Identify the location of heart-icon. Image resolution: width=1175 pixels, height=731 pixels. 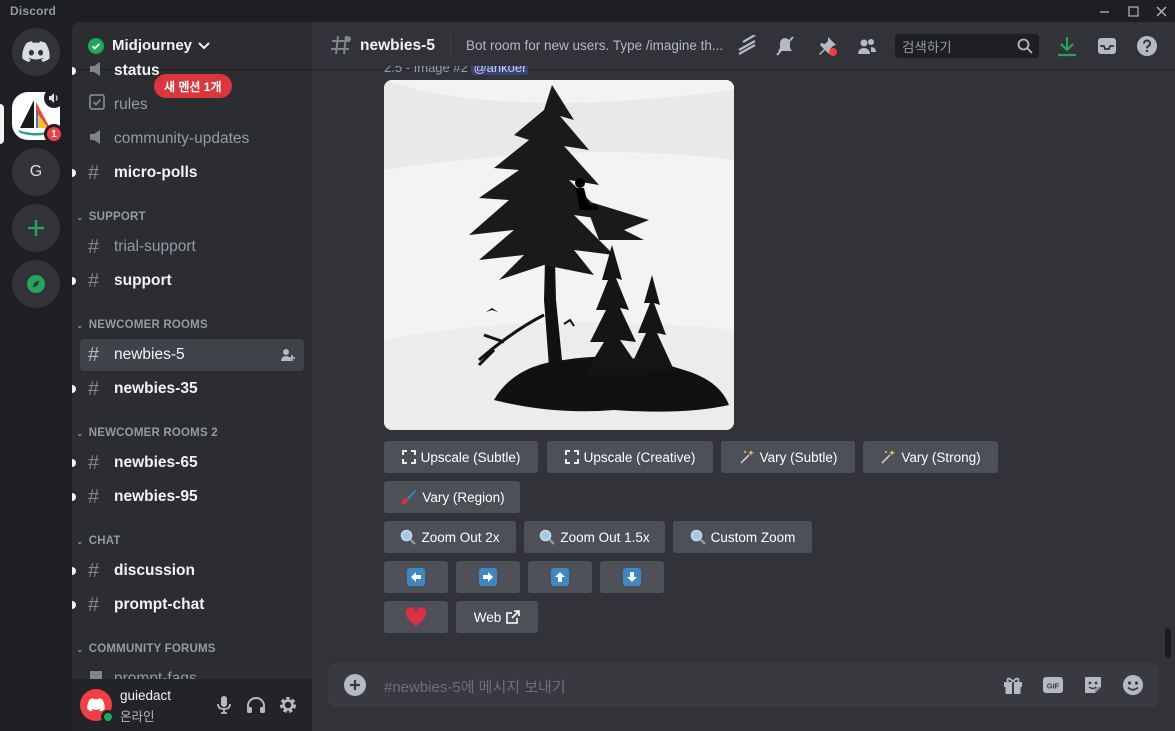
(416, 616).